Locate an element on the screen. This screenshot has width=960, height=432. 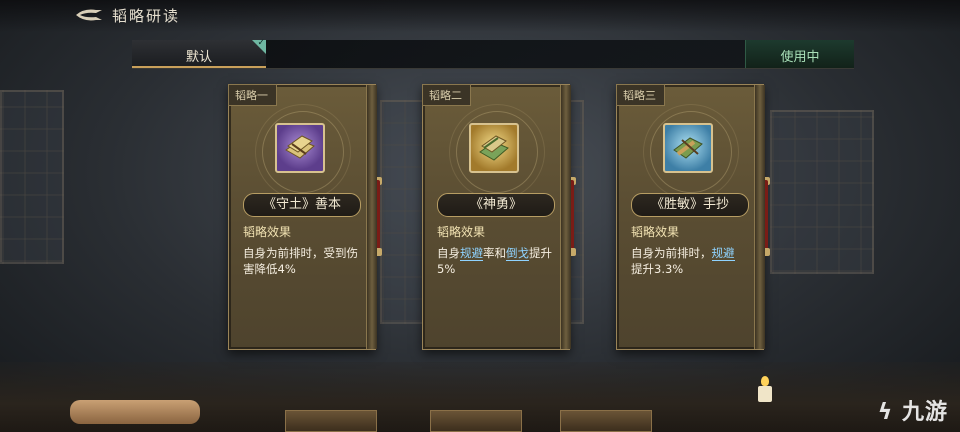
page-title: 韬略研读 is located at coordinates (146, 16).